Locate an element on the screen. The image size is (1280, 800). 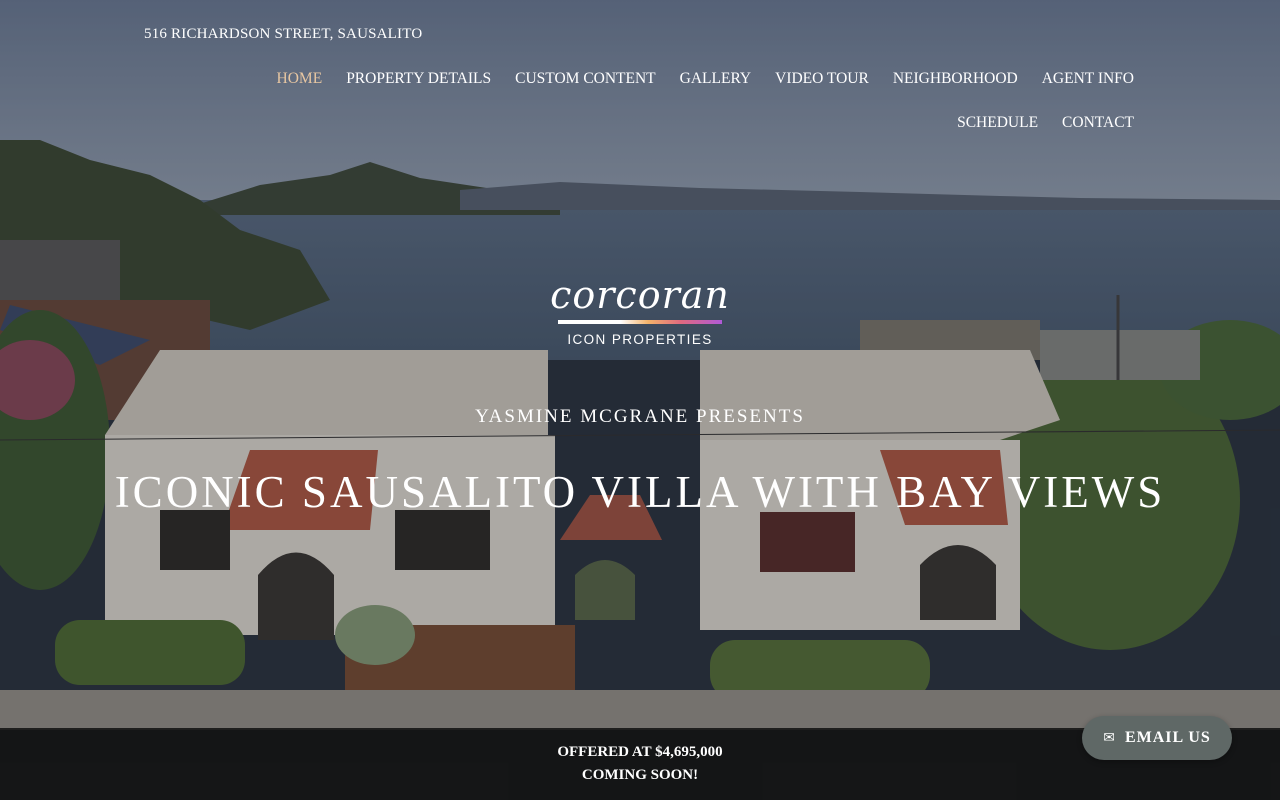
logo-subtitle: ICON PROPERTIES is located at coordinates (640, 339).